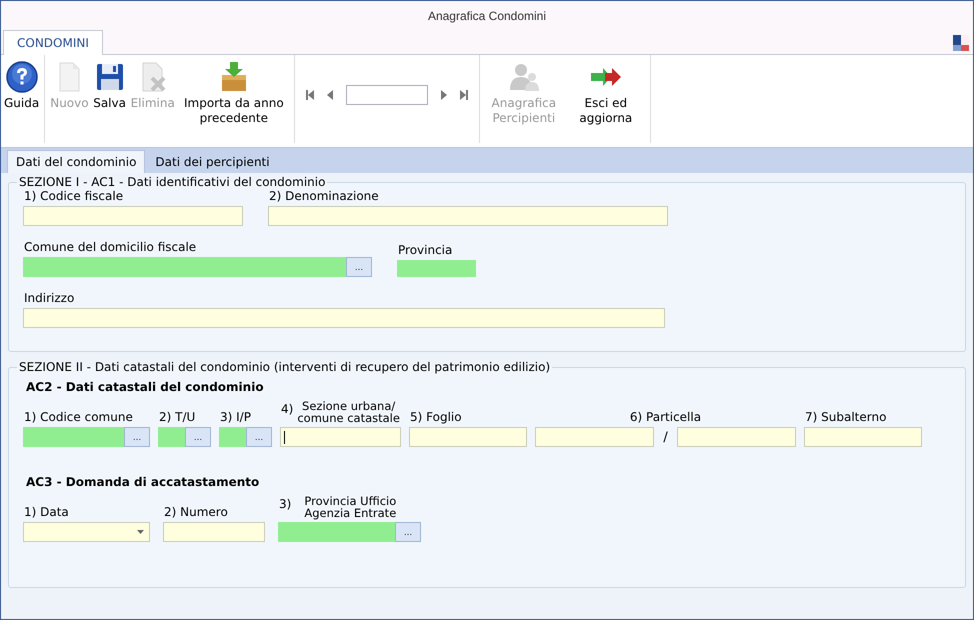 The image size is (974, 620). Describe the element at coordinates (21, 77) in the screenshot. I see `help-icon` at that location.